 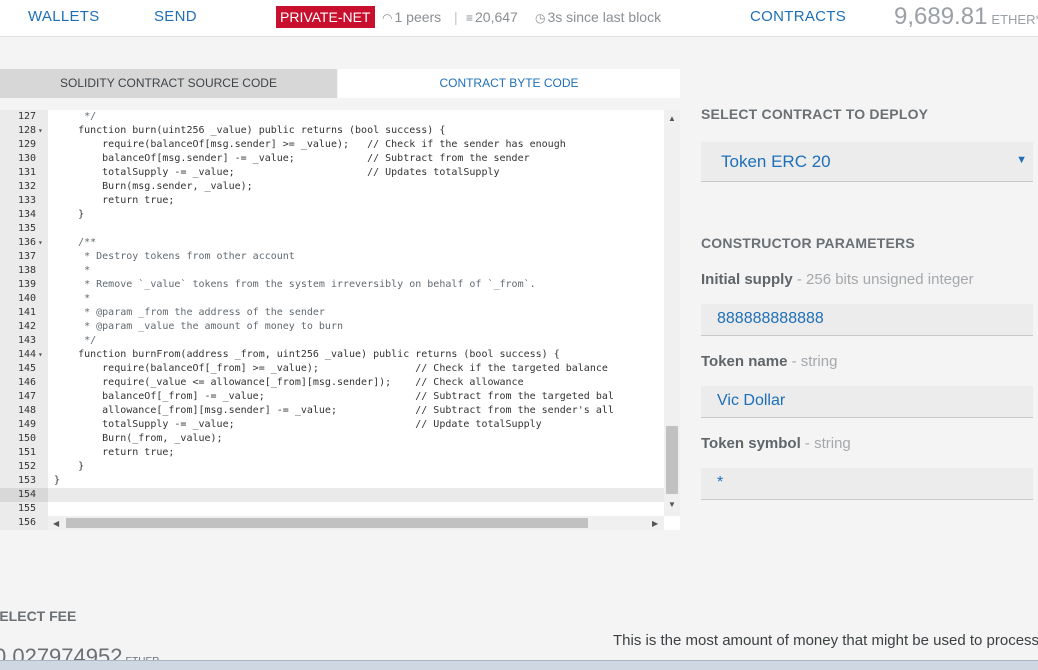 I want to click on line-number: 127, so click(x=27, y=116).